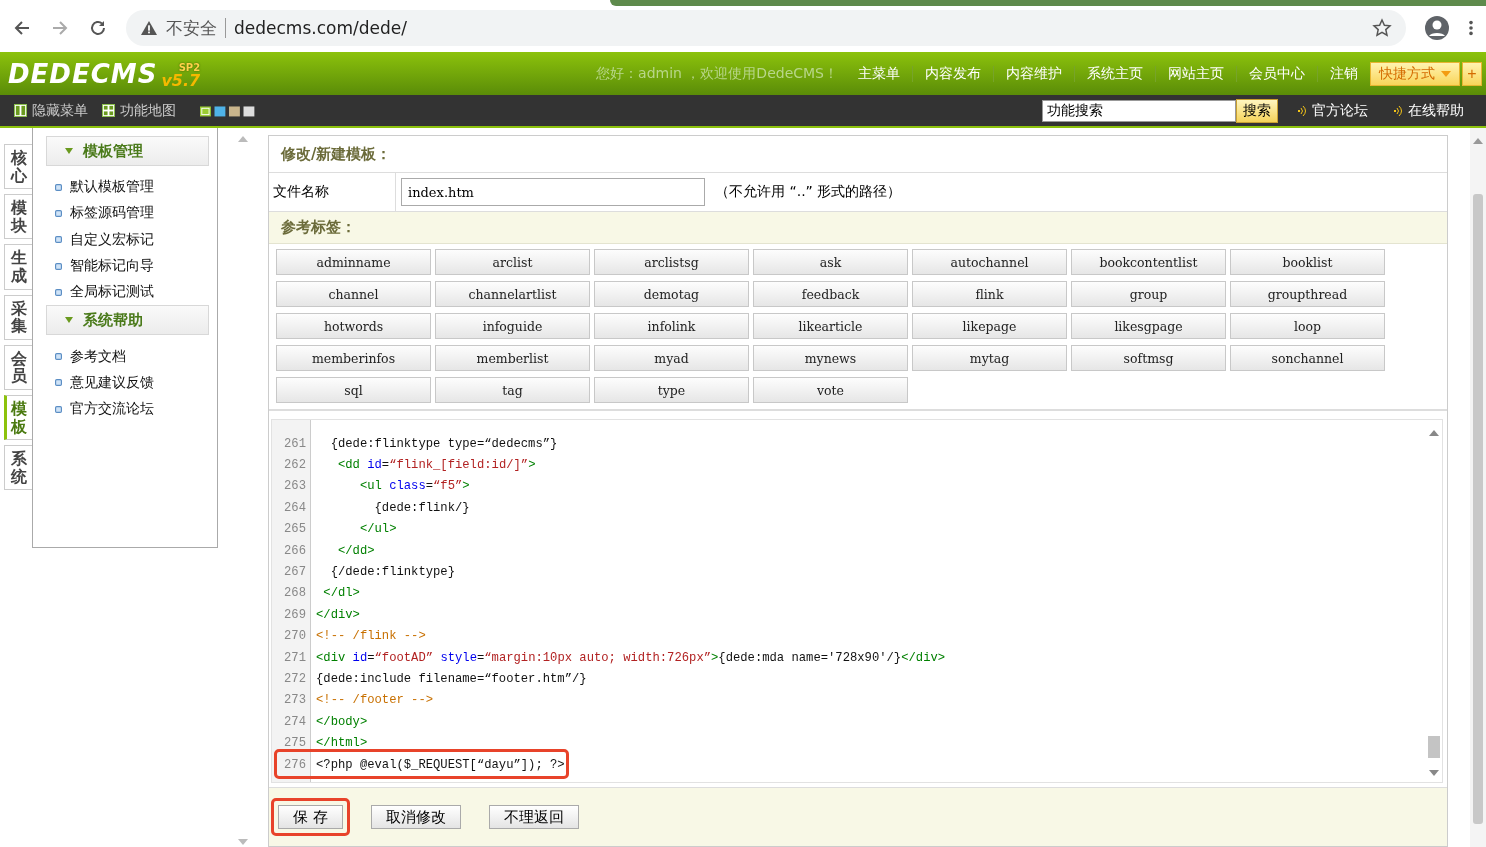  I want to click on menu-item: 智能标记向导, so click(125, 266).